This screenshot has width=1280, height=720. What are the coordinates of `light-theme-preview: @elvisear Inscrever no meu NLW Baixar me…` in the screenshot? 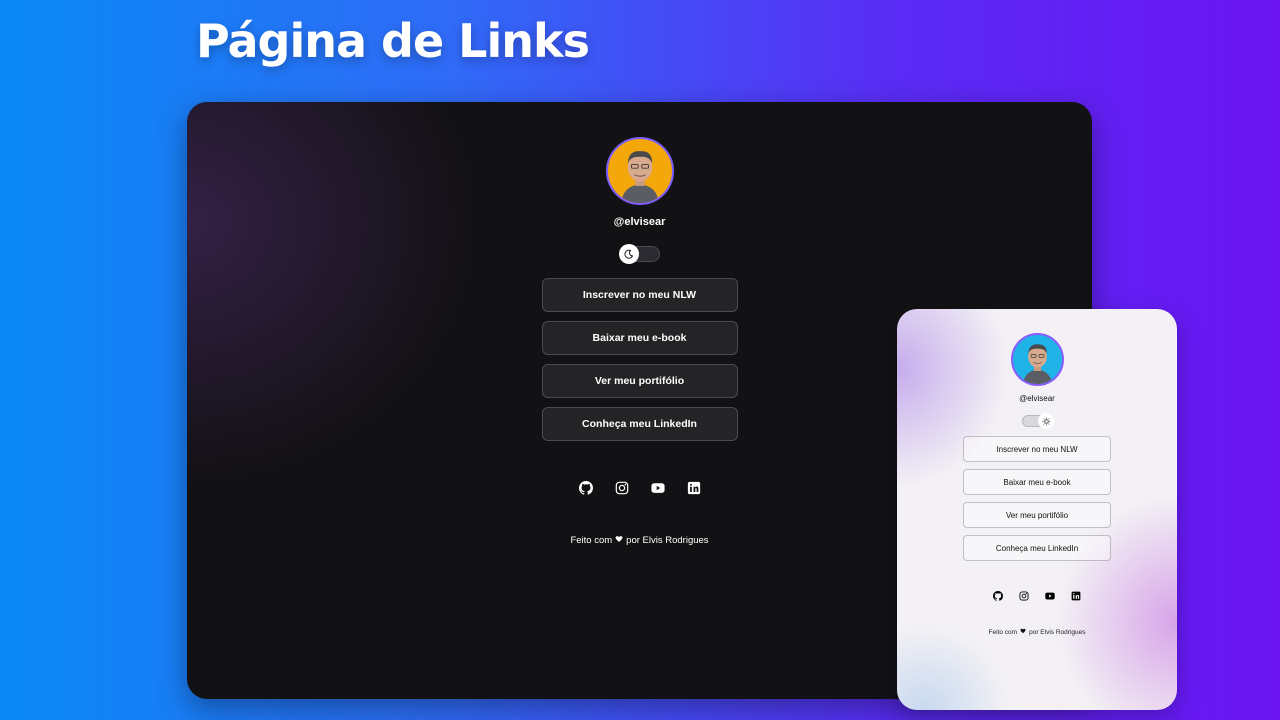 It's located at (1037, 509).